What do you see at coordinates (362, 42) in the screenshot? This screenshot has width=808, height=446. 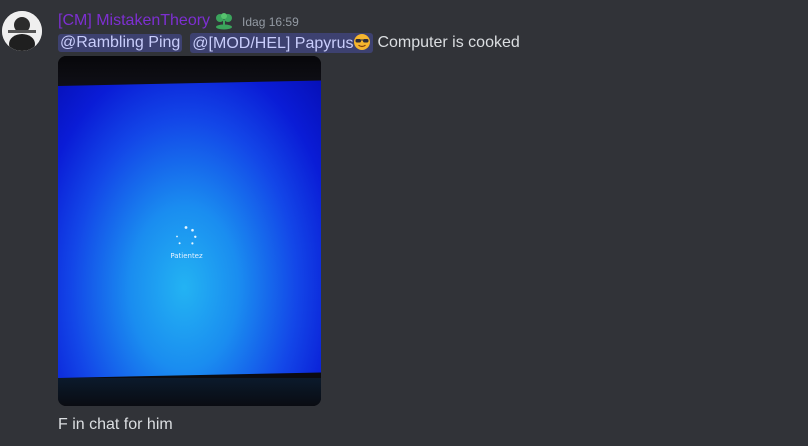 I see `sunglasses-emoji-icon` at bounding box center [362, 42].